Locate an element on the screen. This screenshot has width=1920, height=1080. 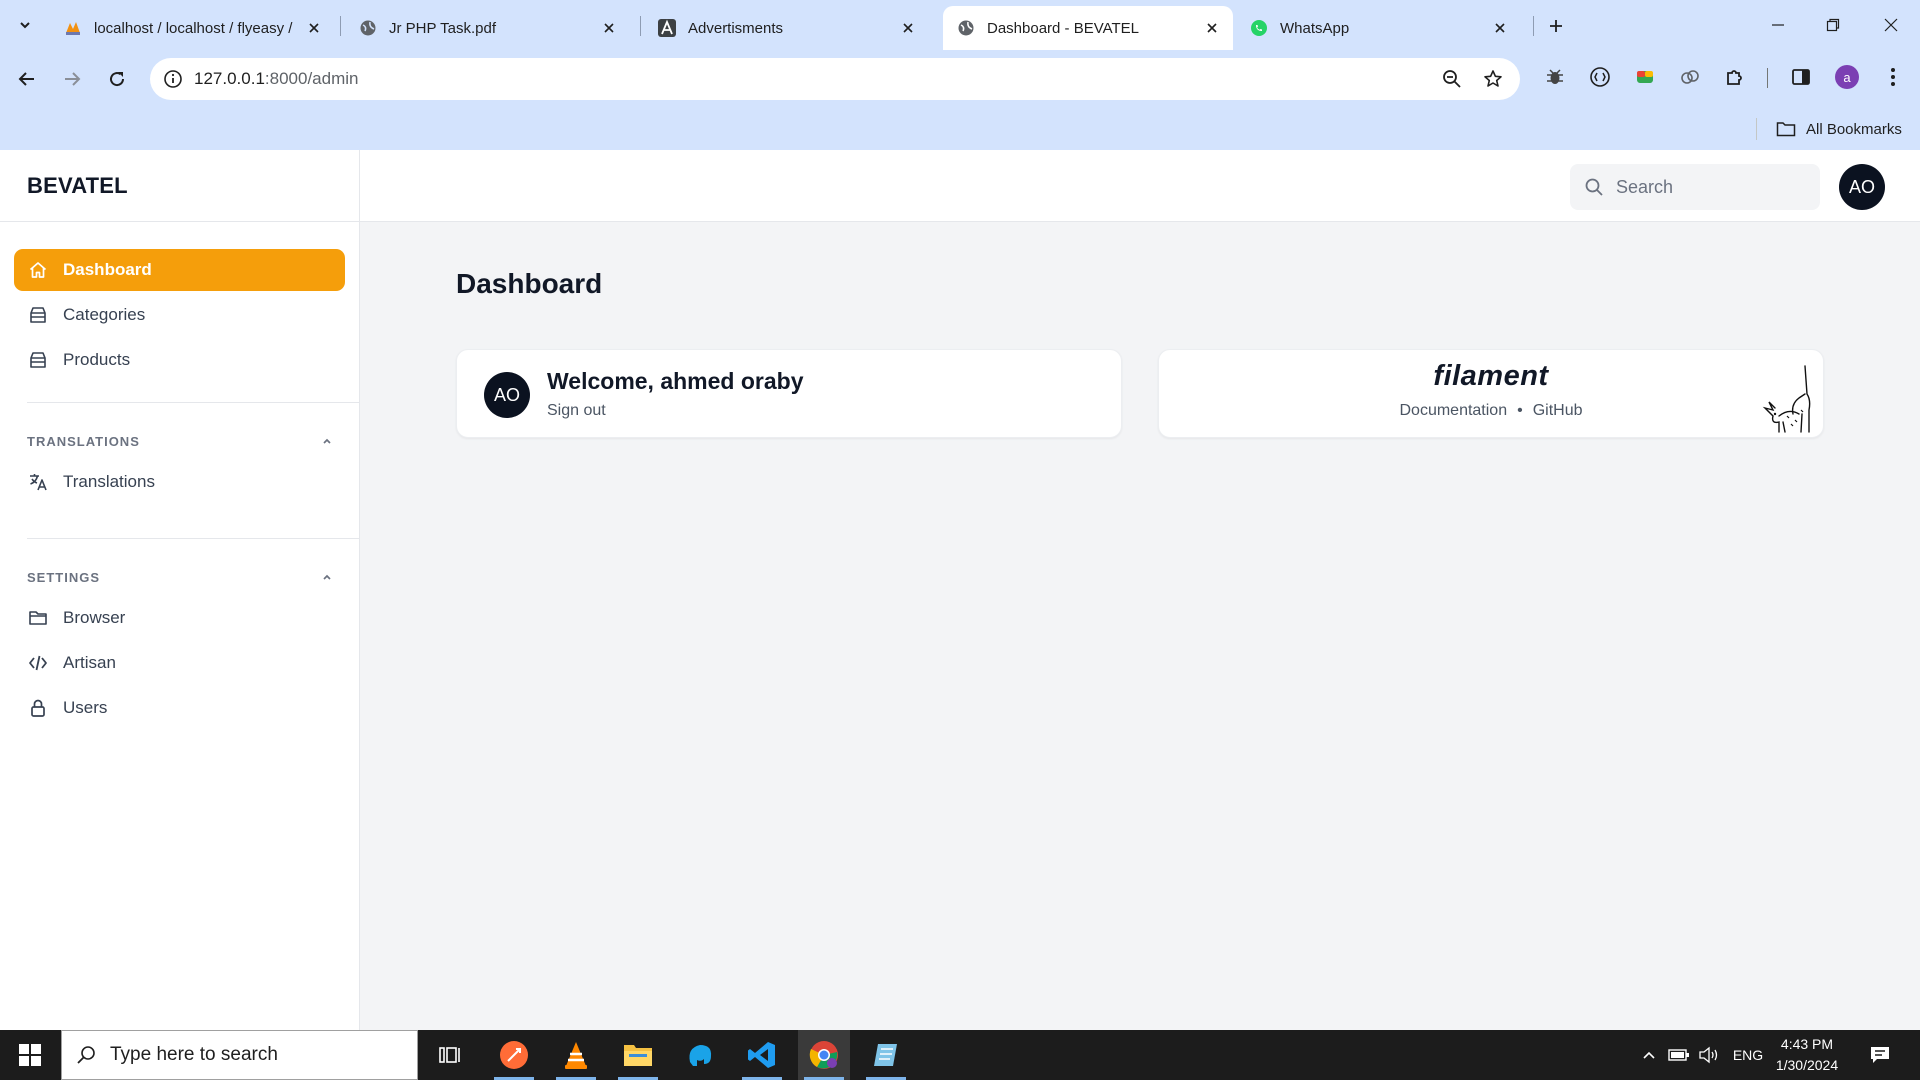
restore-icon is located at coordinates (1833, 25).